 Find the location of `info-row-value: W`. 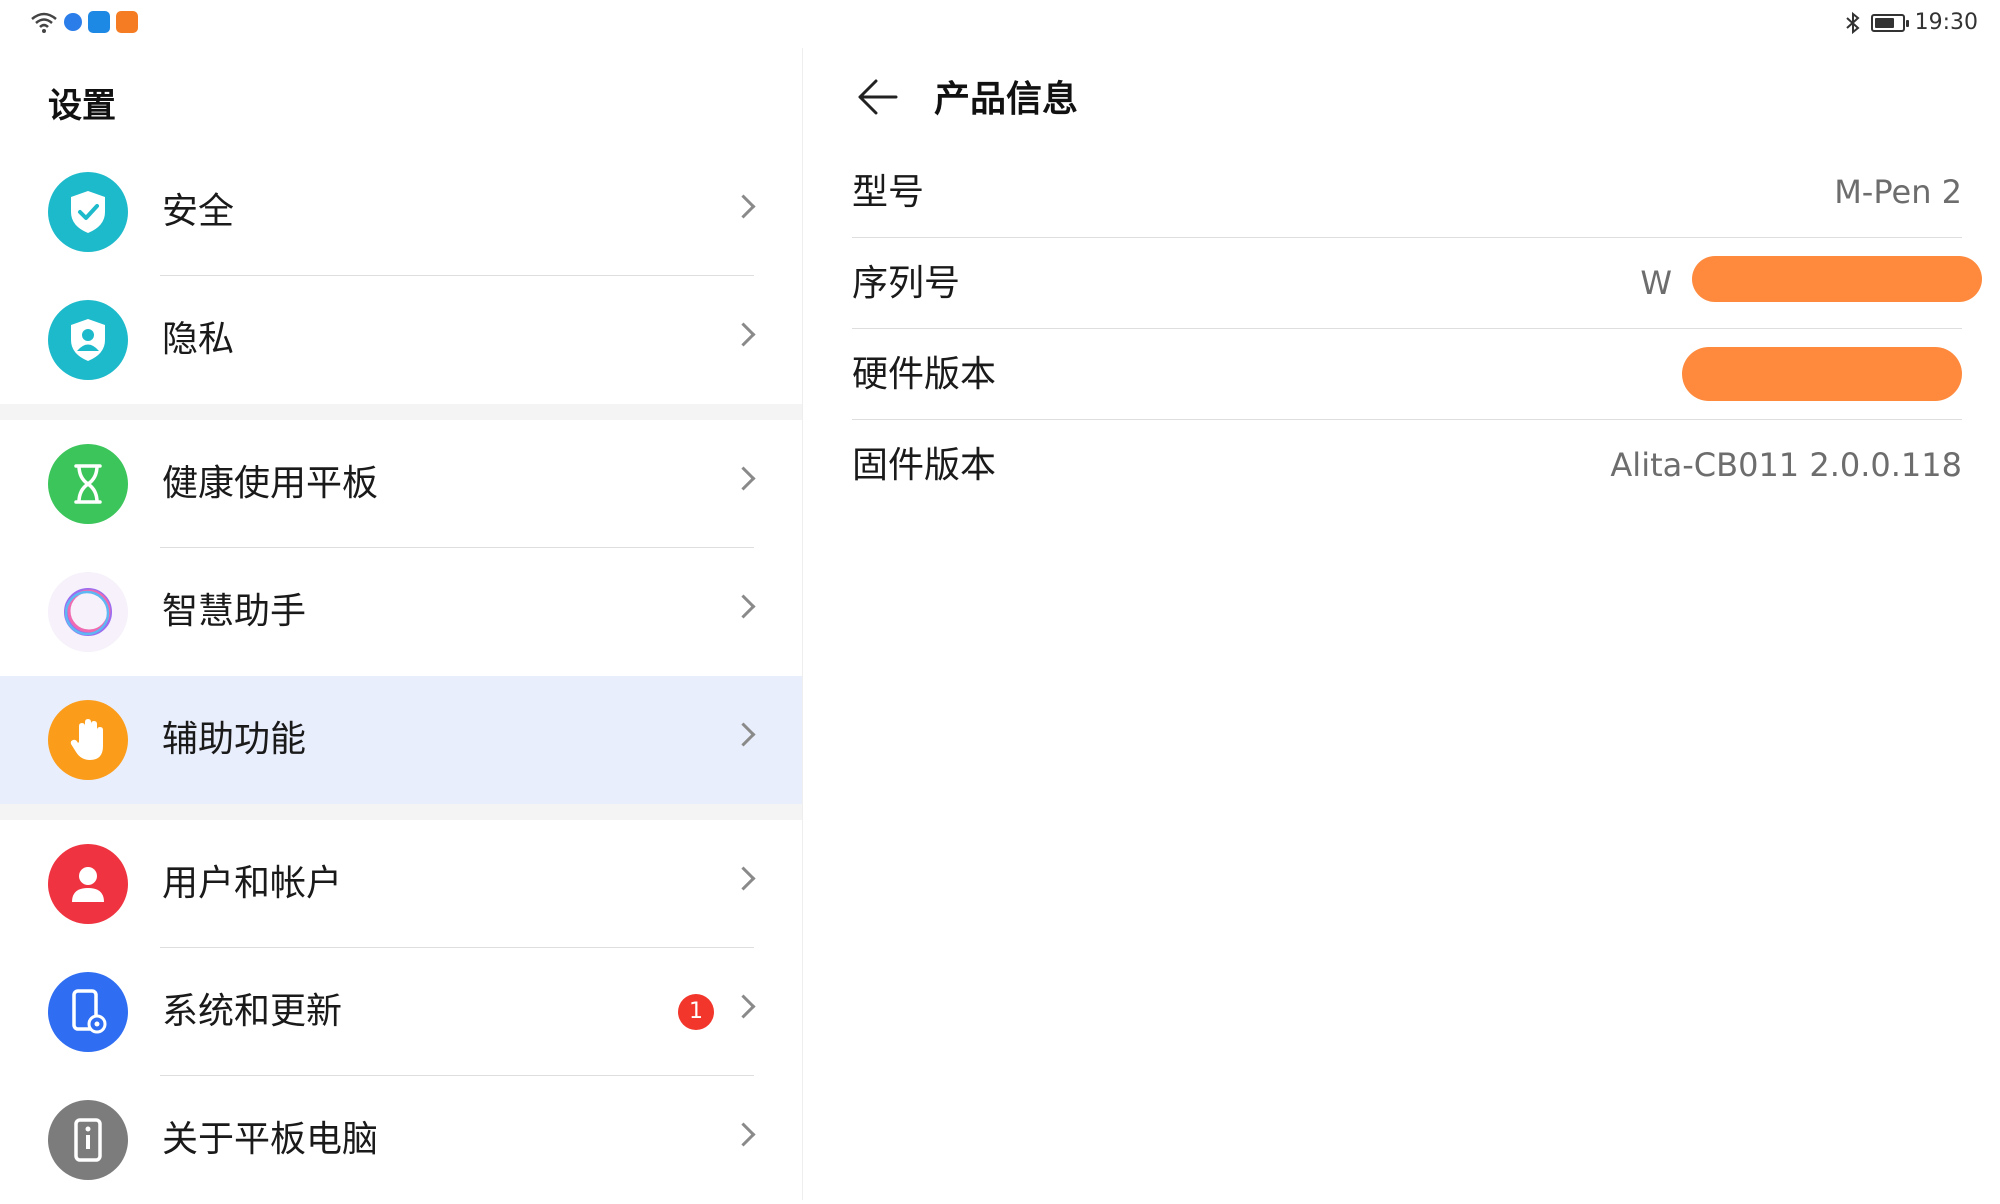

info-row-value: W is located at coordinates (1656, 283).